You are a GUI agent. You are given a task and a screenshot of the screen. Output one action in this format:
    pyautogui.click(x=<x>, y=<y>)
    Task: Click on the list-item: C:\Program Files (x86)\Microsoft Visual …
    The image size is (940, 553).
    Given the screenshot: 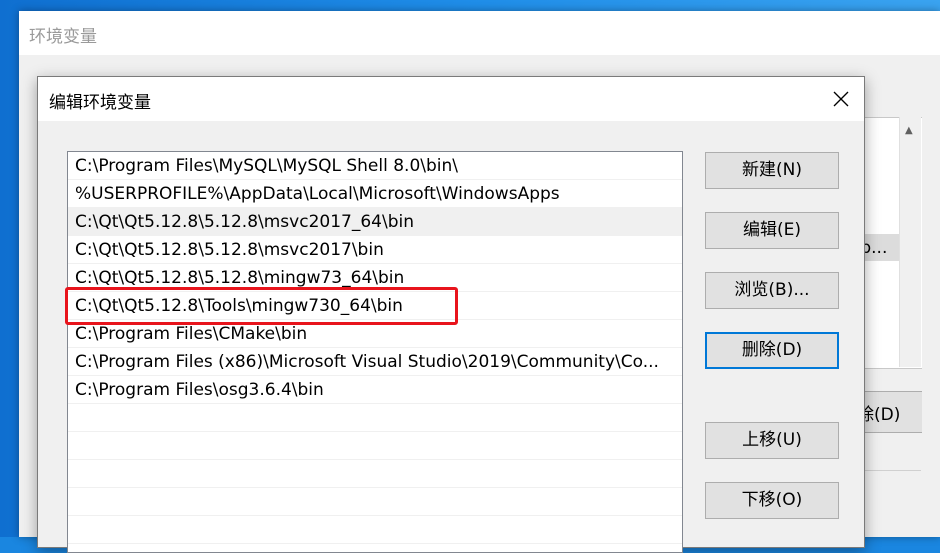 What is the action you would take?
    pyautogui.click(x=375, y=362)
    